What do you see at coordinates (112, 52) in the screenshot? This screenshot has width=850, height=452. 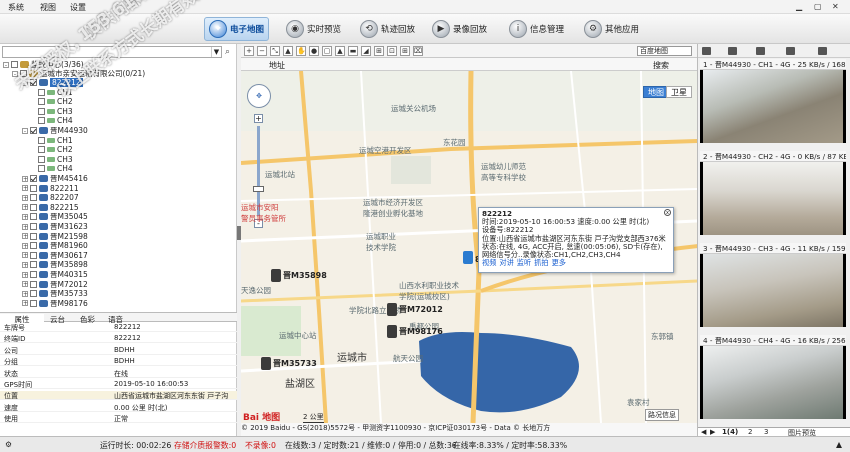 I see `device-search-input: ▼` at bounding box center [112, 52].